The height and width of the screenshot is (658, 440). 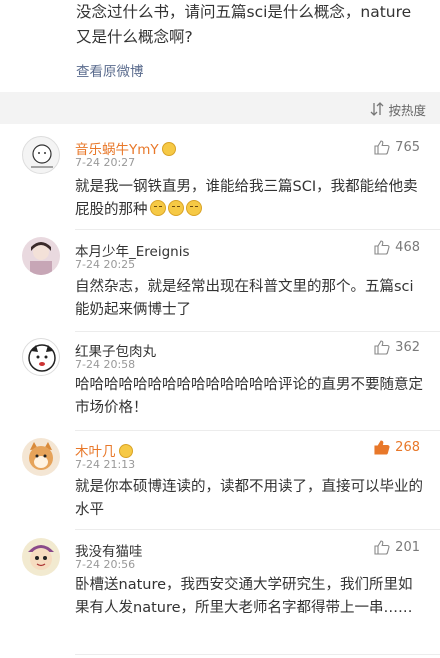 I want to click on post-text: 没念过什么书，请问五篇sci是什么概念，nature又是什么概念啊?, so click(x=244, y=24).